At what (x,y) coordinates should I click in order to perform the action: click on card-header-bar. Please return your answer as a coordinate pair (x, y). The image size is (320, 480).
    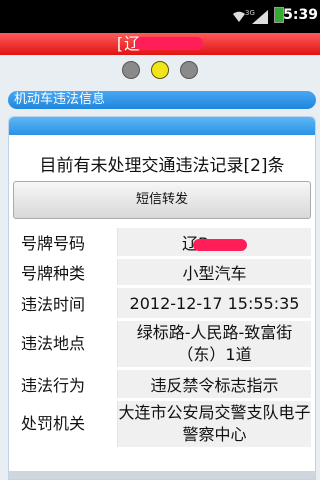
    Looking at the image, I should click on (162, 126).